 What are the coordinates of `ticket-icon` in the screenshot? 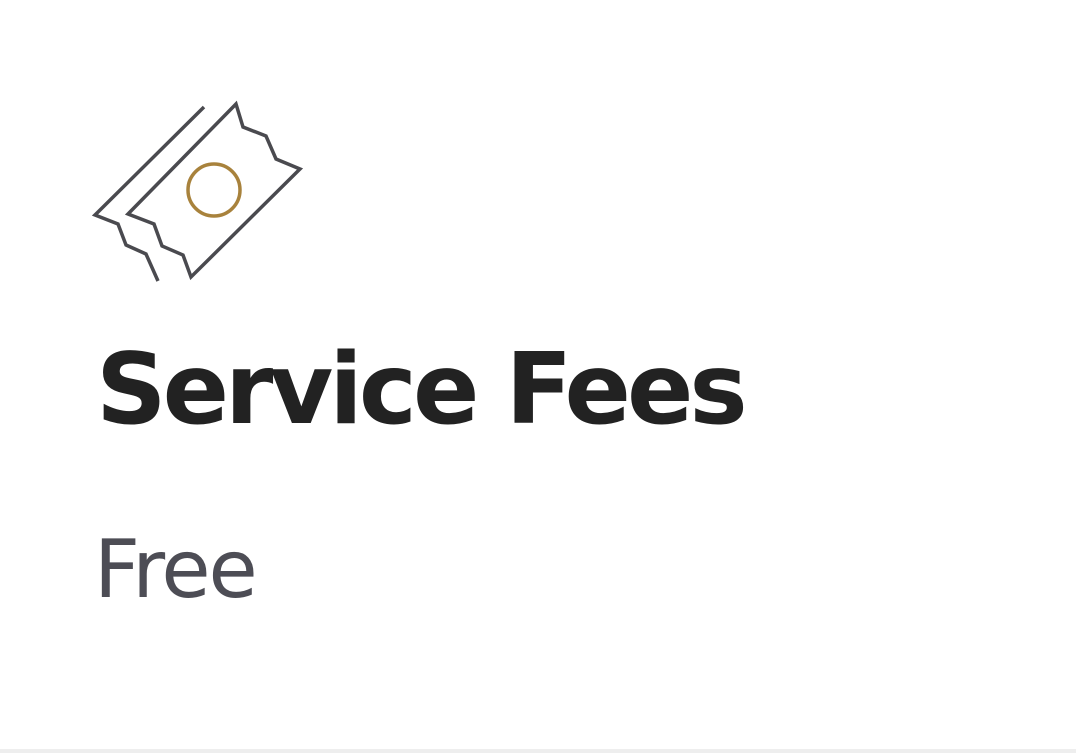 It's located at (198, 193).